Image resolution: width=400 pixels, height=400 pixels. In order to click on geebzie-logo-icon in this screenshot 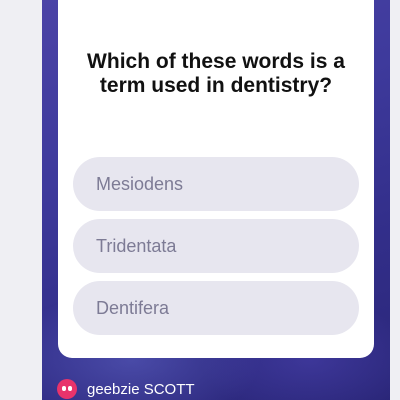, I will do `click(67, 389)`.